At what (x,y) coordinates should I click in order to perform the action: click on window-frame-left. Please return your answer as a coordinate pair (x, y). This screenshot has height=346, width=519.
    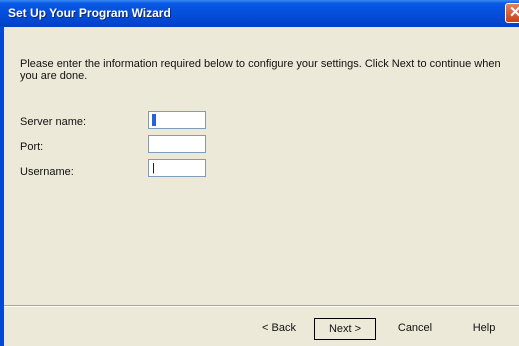
    Looking at the image, I should click on (2, 186).